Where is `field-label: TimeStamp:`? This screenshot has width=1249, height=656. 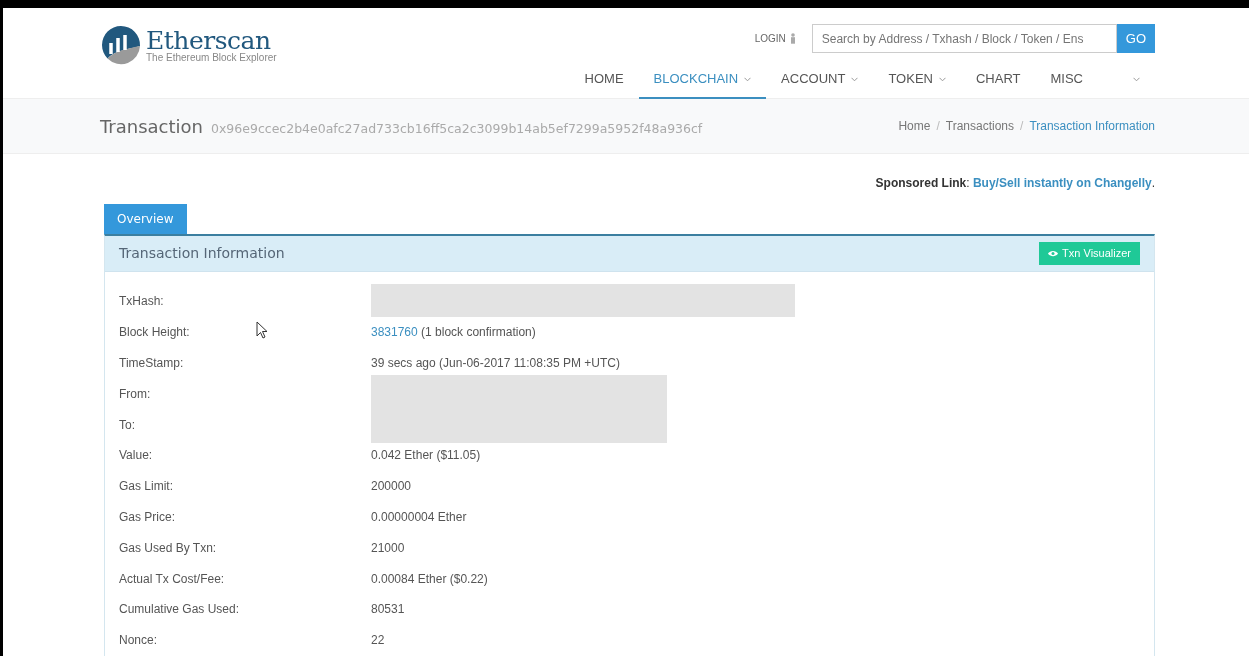 field-label: TimeStamp: is located at coordinates (151, 363).